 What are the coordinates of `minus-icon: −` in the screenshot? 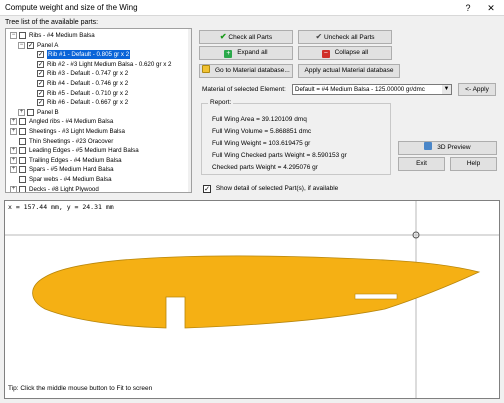 It's located at (325, 54).